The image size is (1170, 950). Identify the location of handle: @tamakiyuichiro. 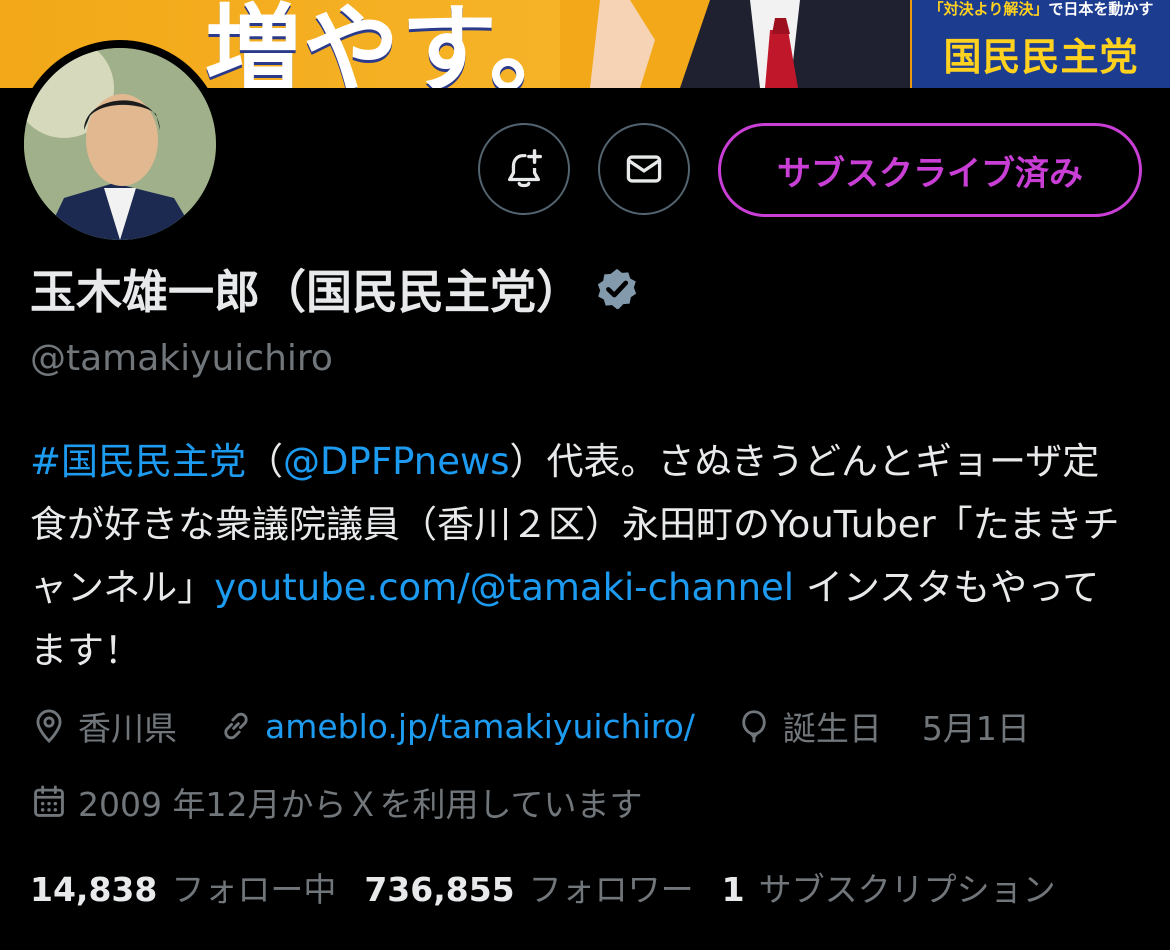
(181, 358).